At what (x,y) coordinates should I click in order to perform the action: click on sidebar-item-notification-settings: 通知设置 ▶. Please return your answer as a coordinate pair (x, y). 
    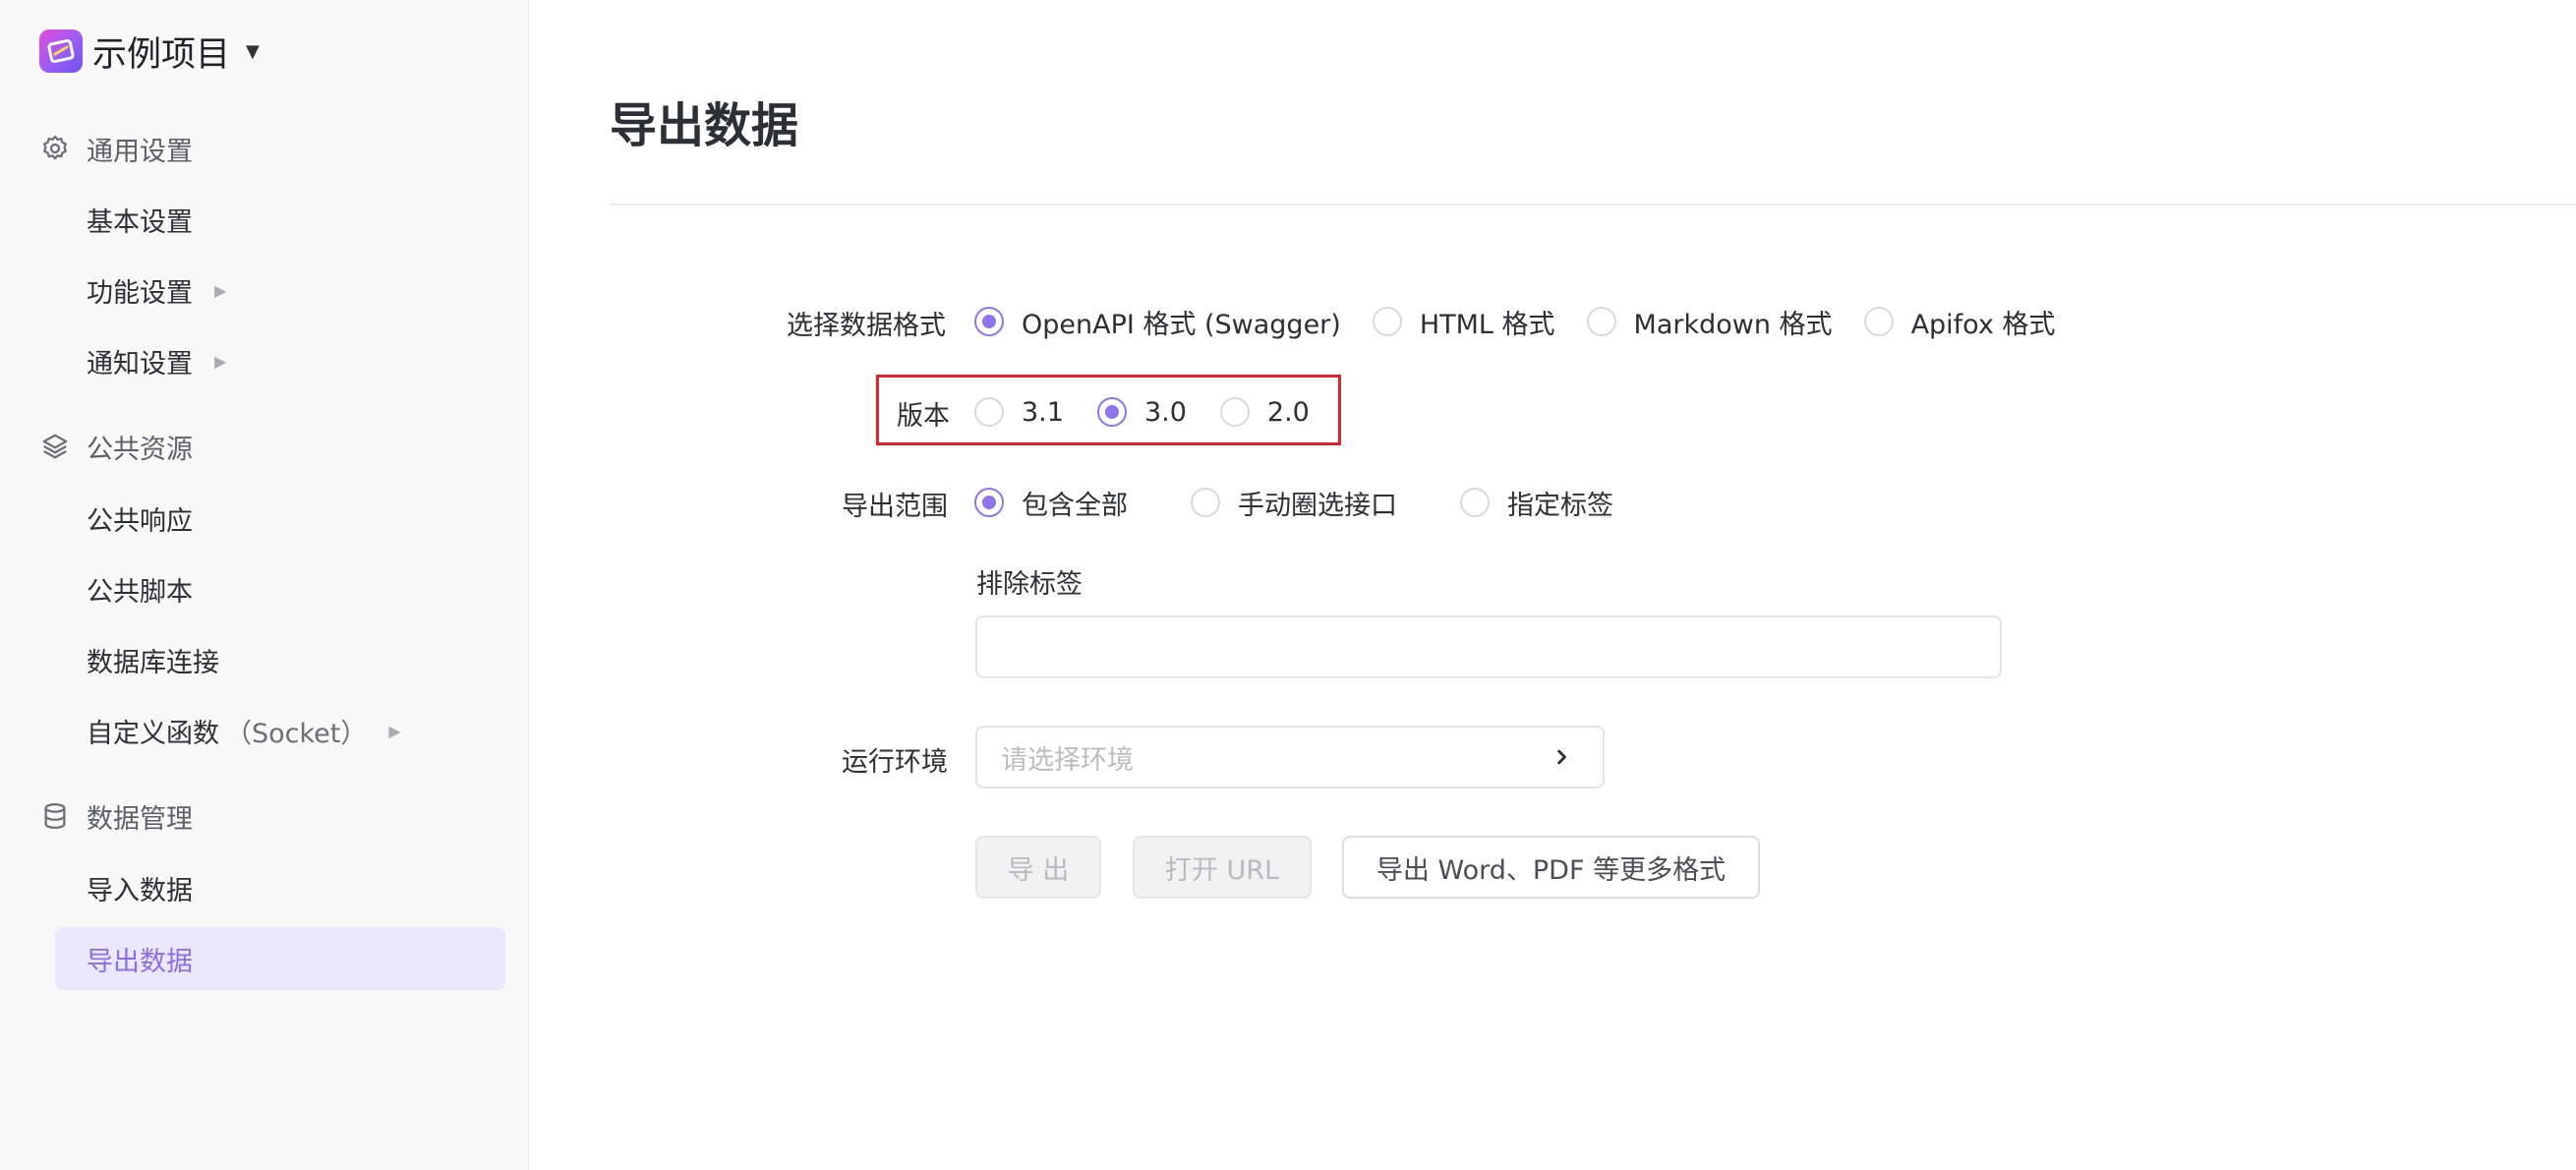
    Looking at the image, I should click on (280, 360).